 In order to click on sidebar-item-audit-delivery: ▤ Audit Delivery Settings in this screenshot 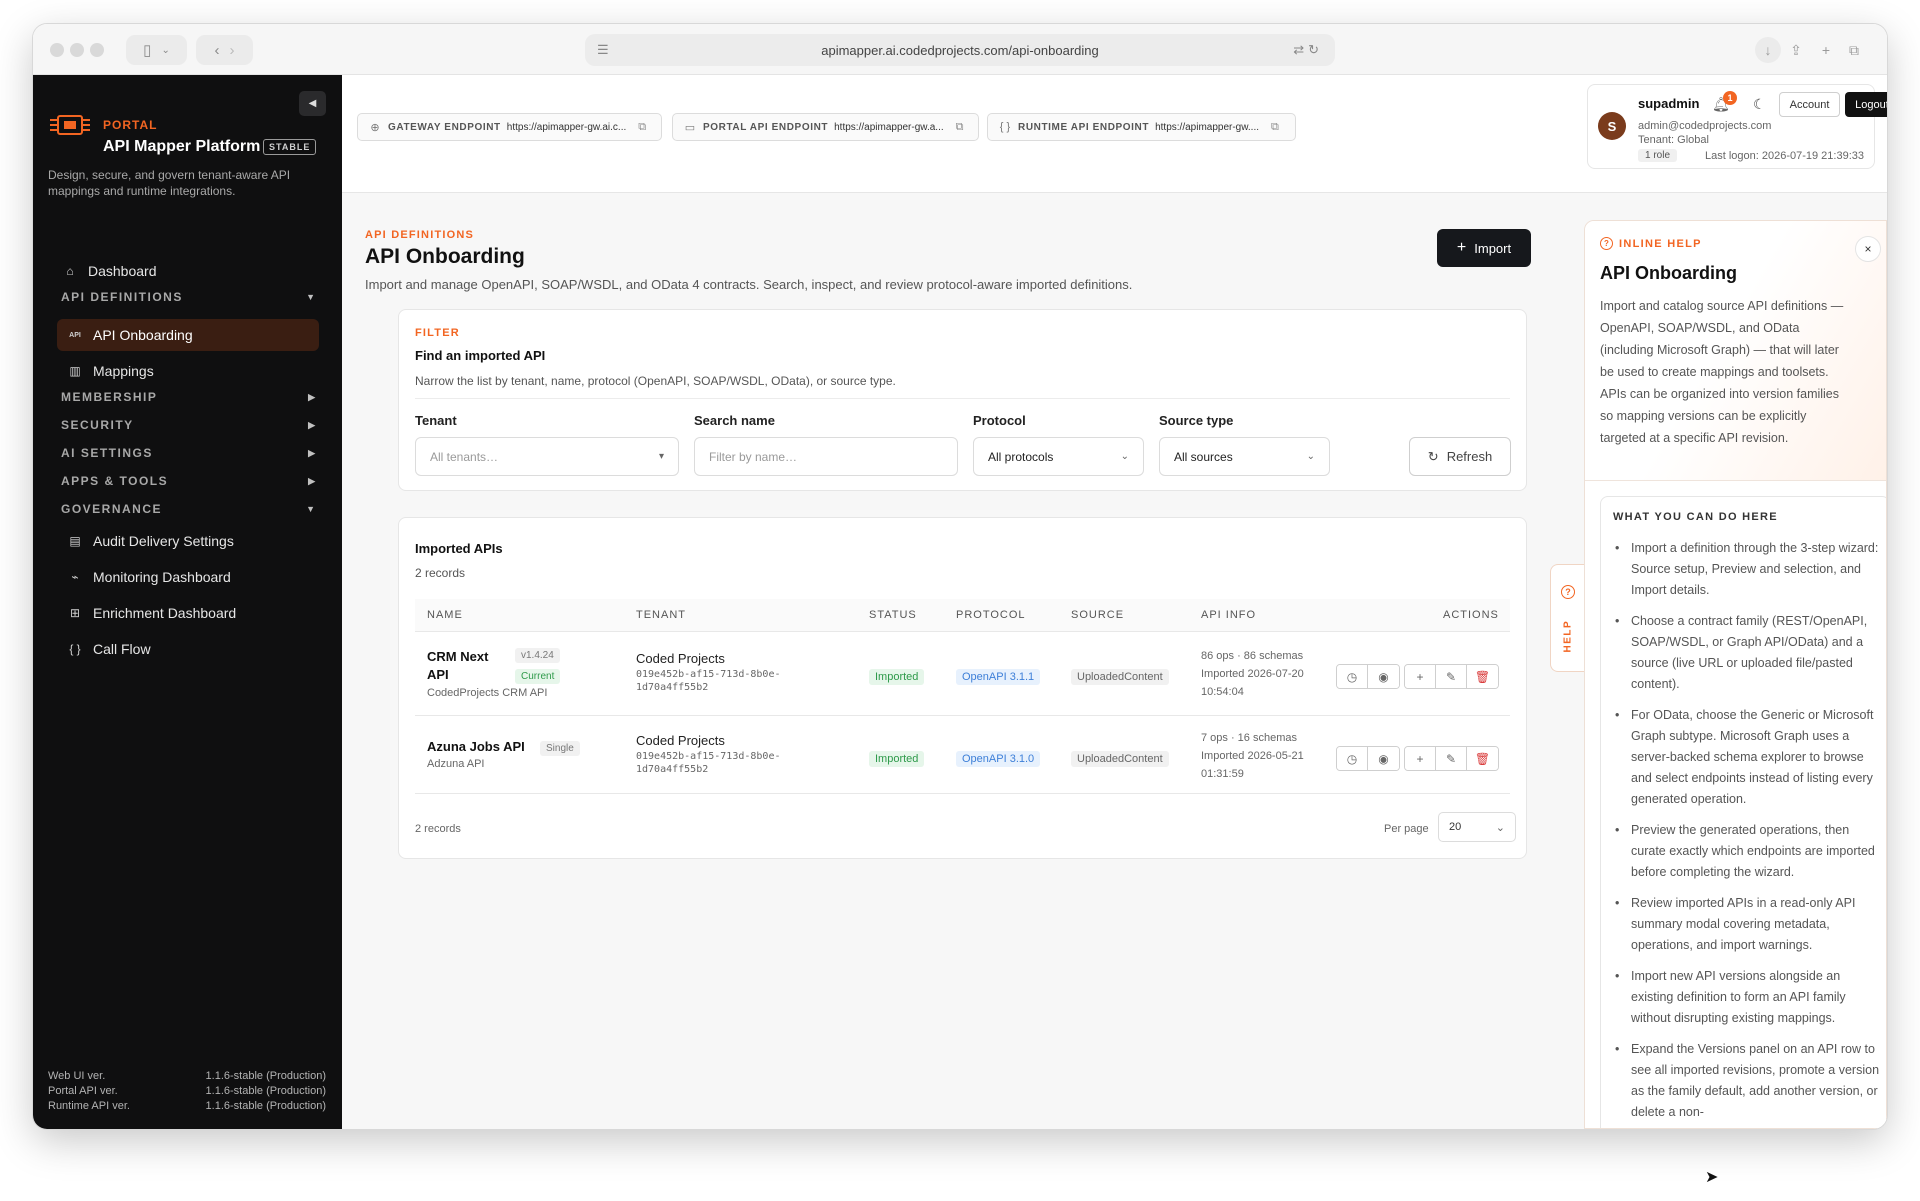, I will do `click(188, 541)`.